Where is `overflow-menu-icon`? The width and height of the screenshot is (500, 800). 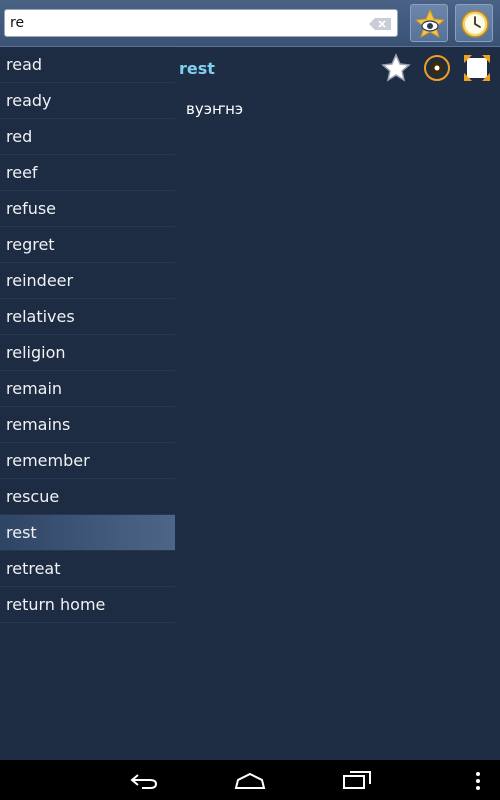
overflow-menu-icon is located at coordinates (478, 781).